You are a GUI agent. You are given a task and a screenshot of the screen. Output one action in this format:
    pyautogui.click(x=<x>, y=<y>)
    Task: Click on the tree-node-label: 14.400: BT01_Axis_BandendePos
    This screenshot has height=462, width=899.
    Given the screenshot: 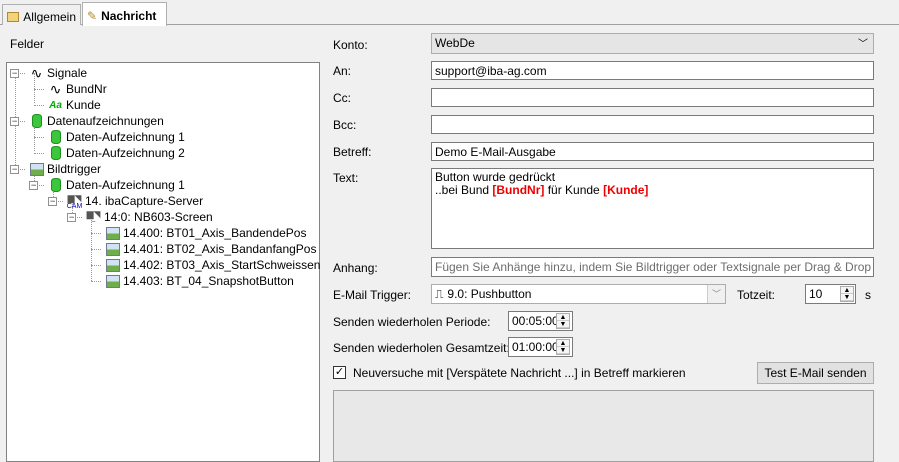 What is the action you would take?
    pyautogui.click(x=215, y=233)
    